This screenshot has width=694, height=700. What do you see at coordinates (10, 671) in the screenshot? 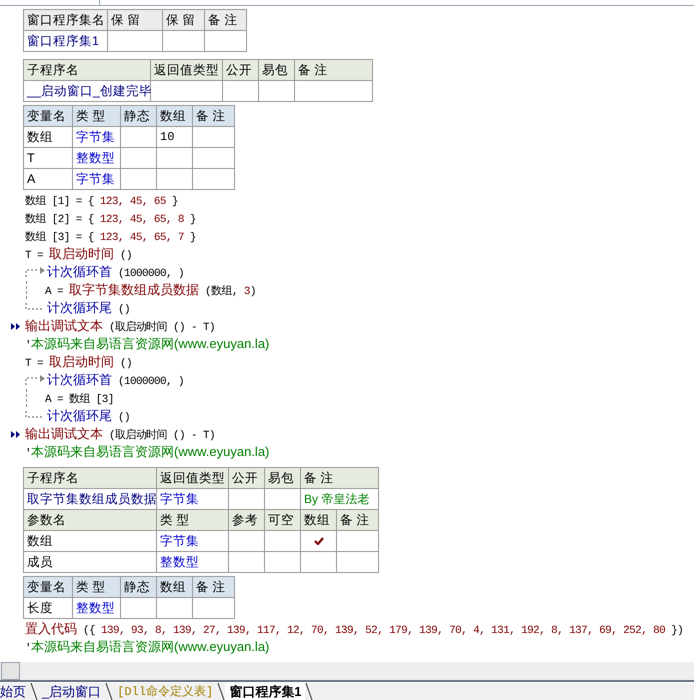
I see `scroll-button` at bounding box center [10, 671].